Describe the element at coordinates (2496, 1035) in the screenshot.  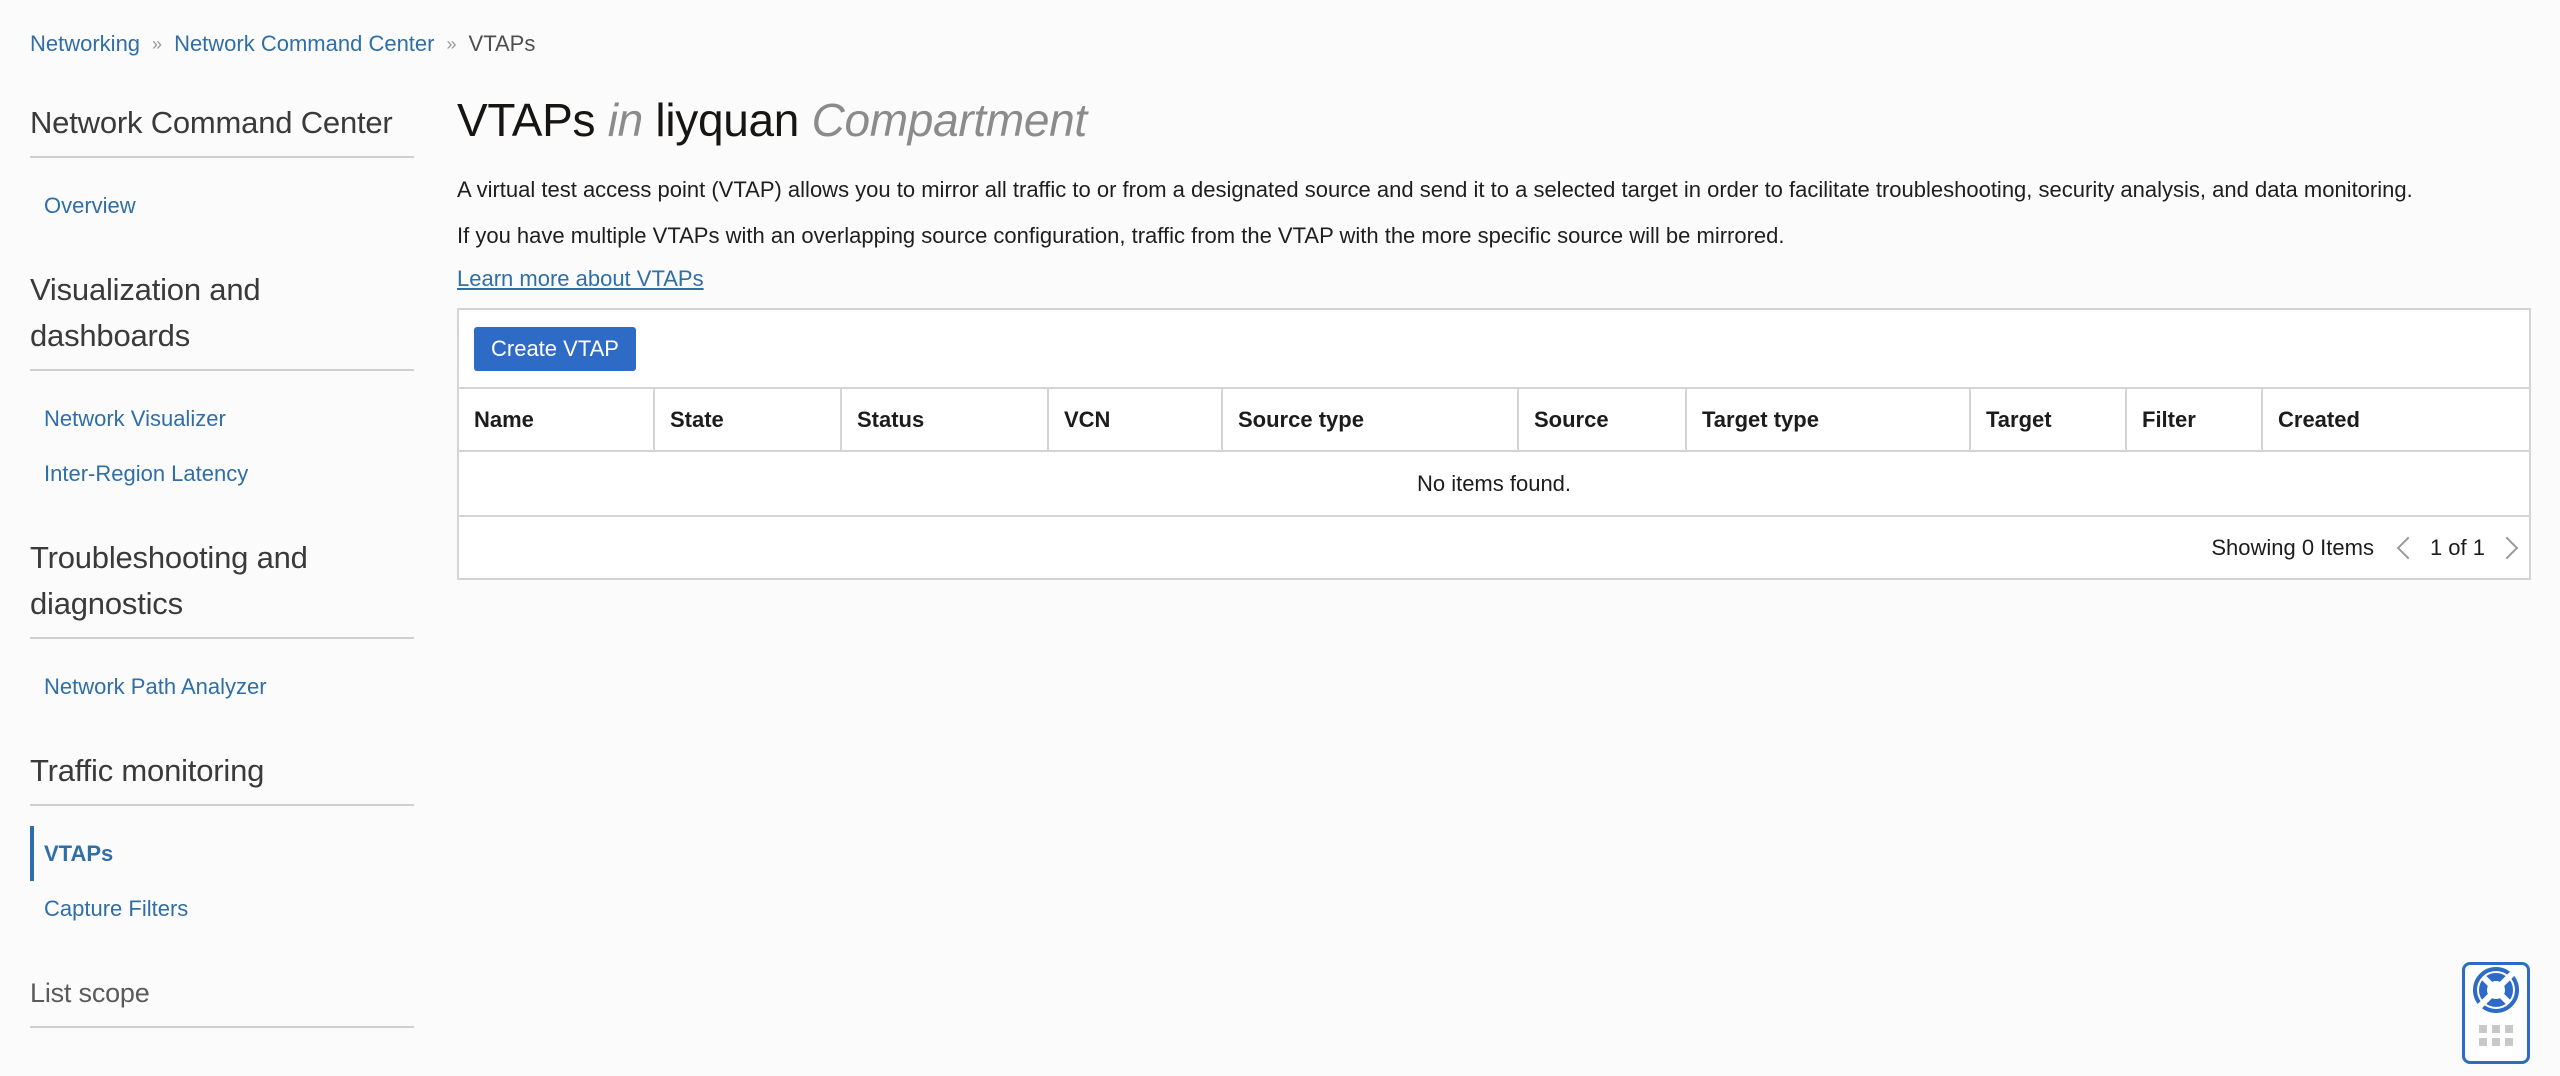
I see `grid-dots-icon` at that location.